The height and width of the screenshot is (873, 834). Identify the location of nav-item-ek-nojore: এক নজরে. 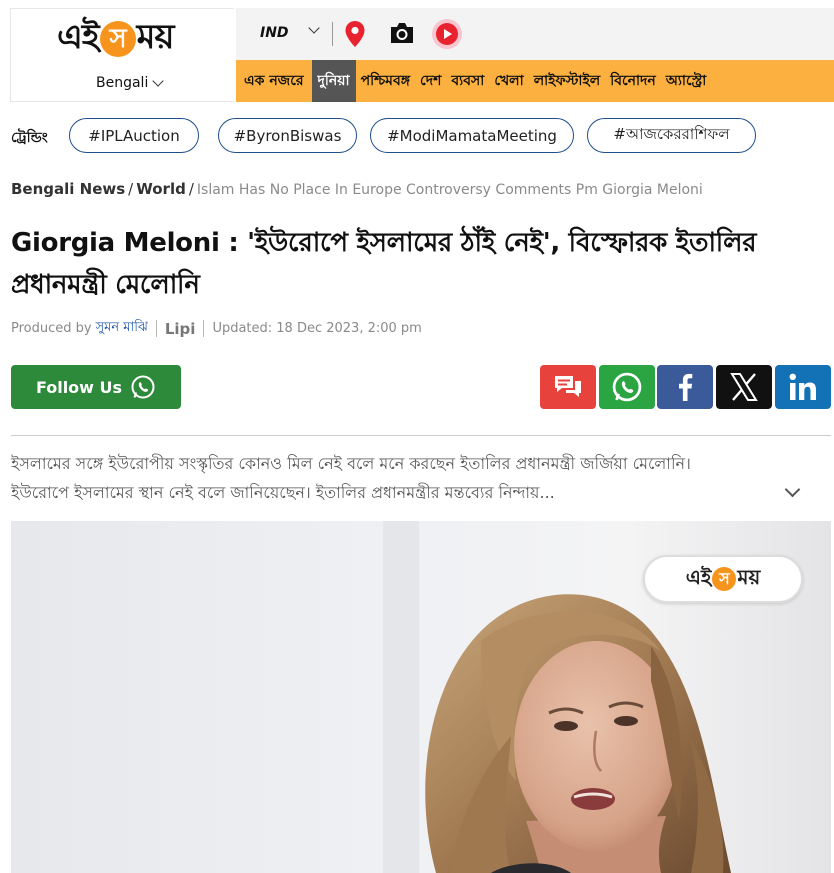
(274, 81).